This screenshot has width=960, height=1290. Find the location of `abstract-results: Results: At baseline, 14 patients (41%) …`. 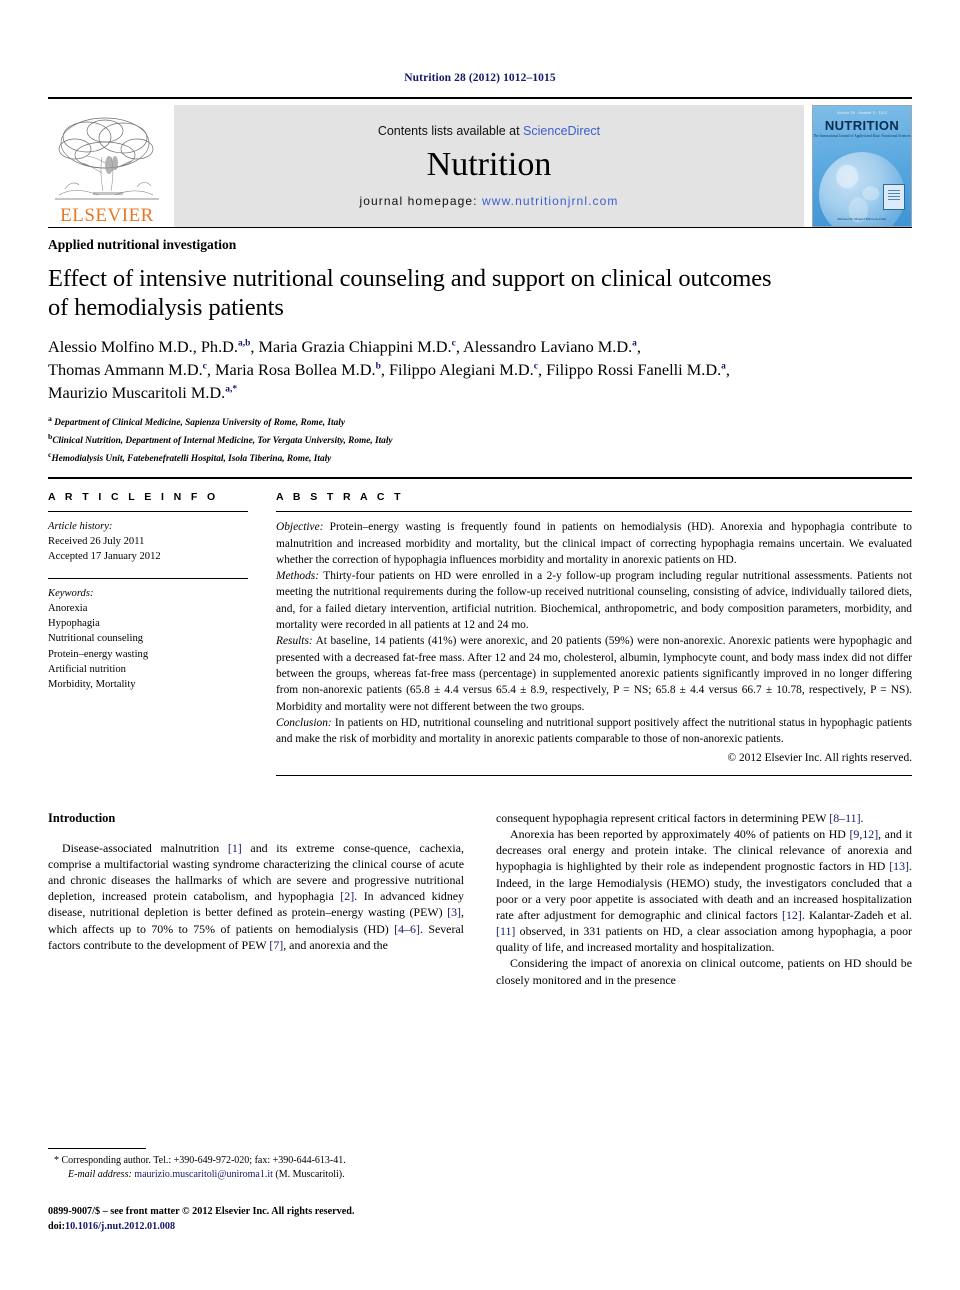

abstract-results: Results: At baseline, 14 patients (41%) … is located at coordinates (594, 673).